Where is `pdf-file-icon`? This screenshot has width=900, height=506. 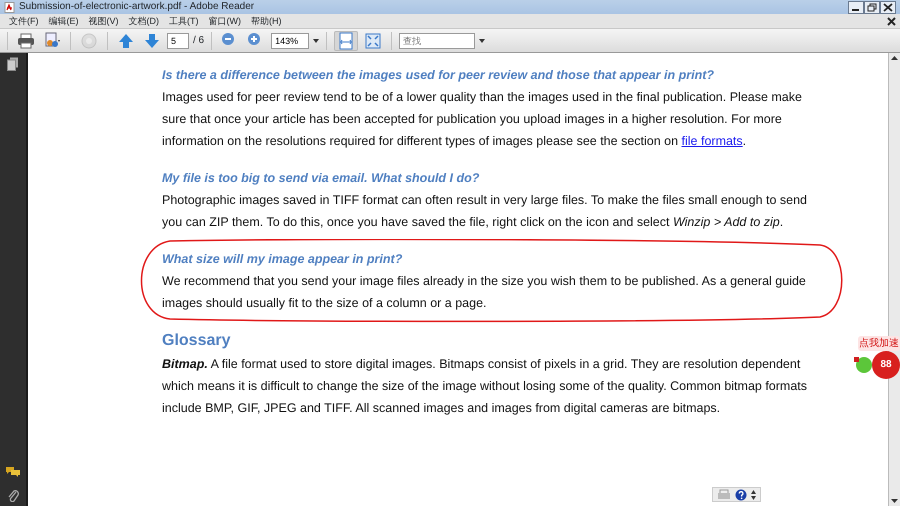 pdf-file-icon is located at coordinates (9, 7).